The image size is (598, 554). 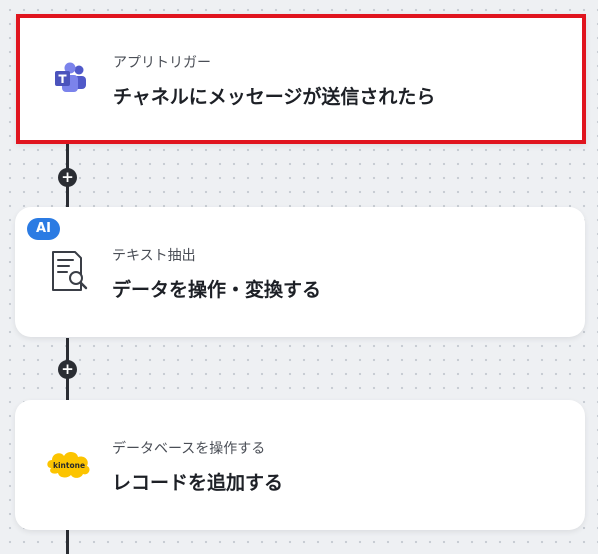 I want to click on connector-line, so click(x=67, y=542).